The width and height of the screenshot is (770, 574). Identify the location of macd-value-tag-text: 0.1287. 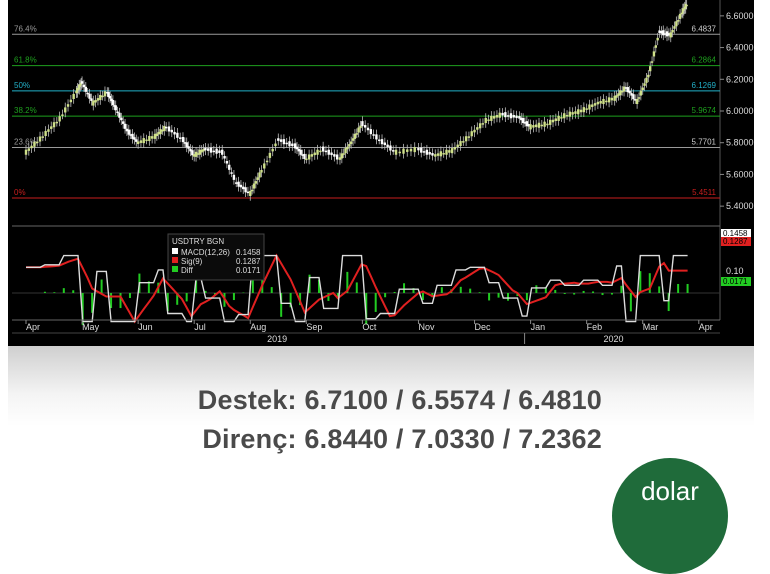
(735, 241).